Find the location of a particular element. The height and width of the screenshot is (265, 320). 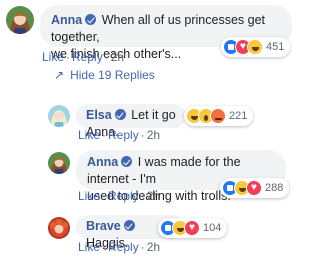

reply-reactions-brave: 104 is located at coordinates (193, 228).